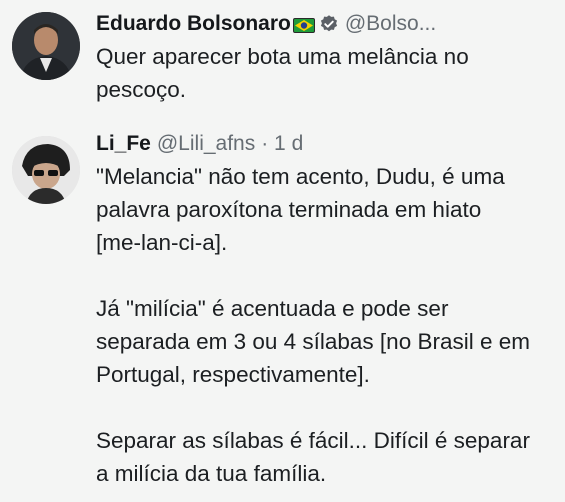 The width and height of the screenshot is (565, 502). Describe the element at coordinates (193, 24) in the screenshot. I see `display-name: Eduardo Bolsonaro` at that location.